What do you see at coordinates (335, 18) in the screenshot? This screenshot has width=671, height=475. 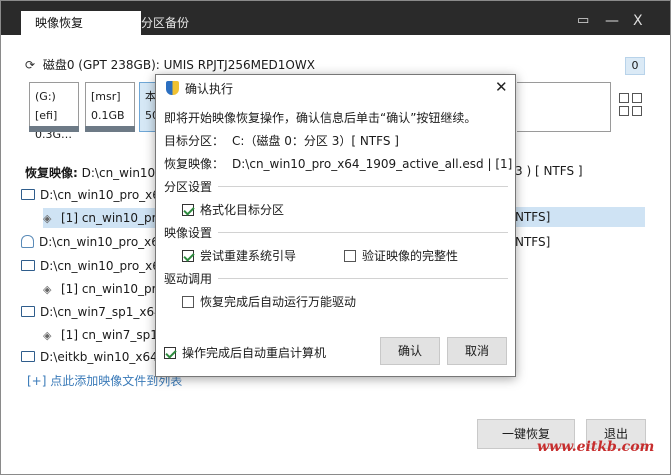 I see `title-bar: 映像恢复 分区备份 ▭ — X` at bounding box center [335, 18].